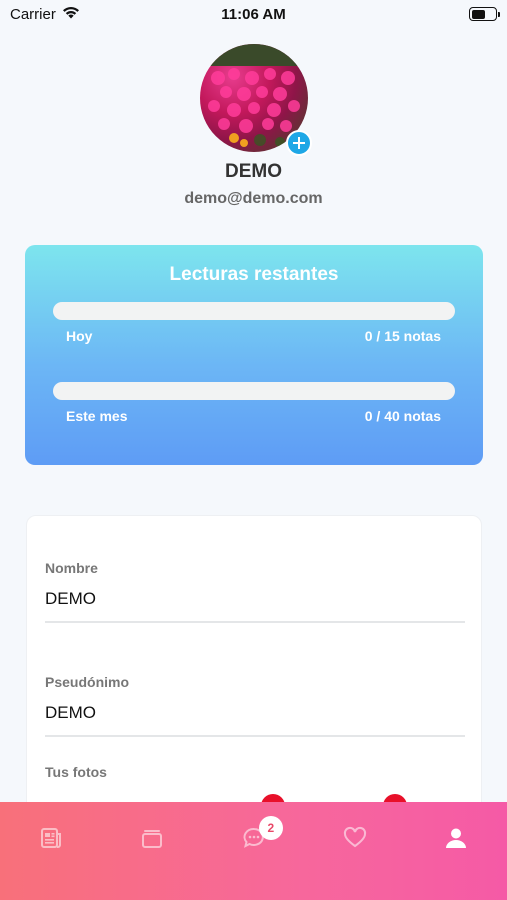 The image size is (507, 900). I want to click on newspaper-icon, so click(50, 838).